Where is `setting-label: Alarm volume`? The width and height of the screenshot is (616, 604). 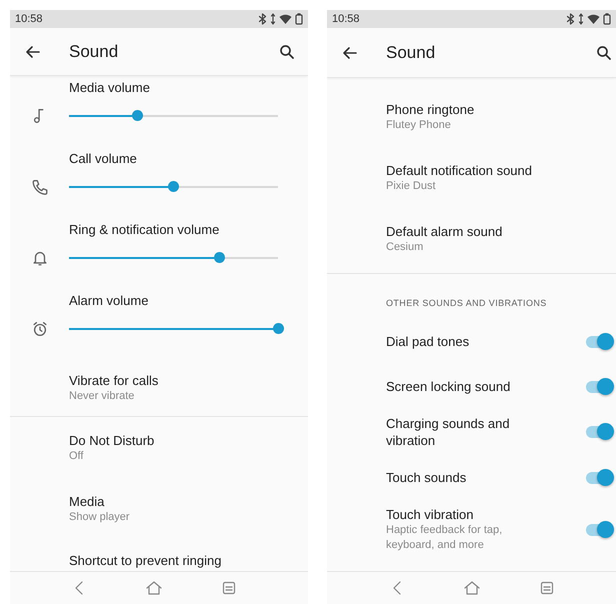 setting-label: Alarm volume is located at coordinates (109, 300).